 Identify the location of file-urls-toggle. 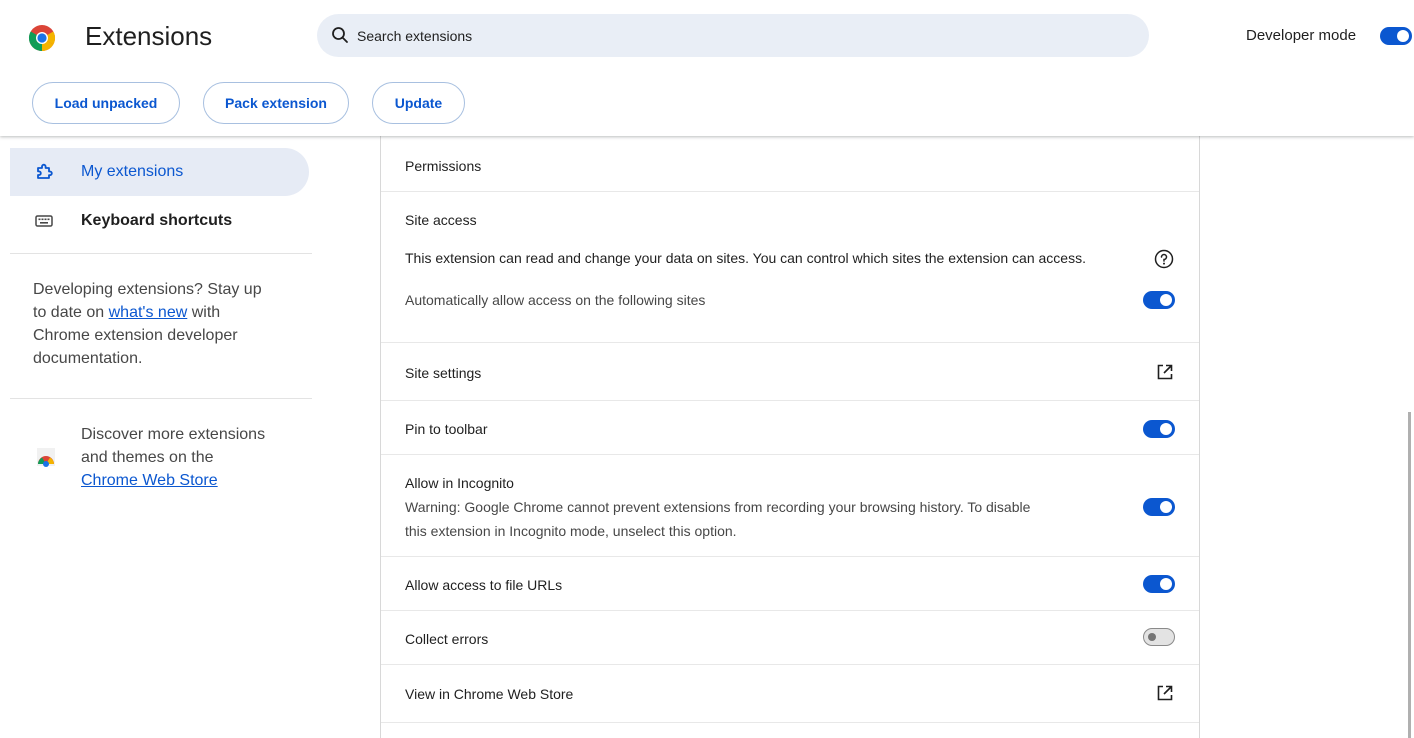
(1159, 584).